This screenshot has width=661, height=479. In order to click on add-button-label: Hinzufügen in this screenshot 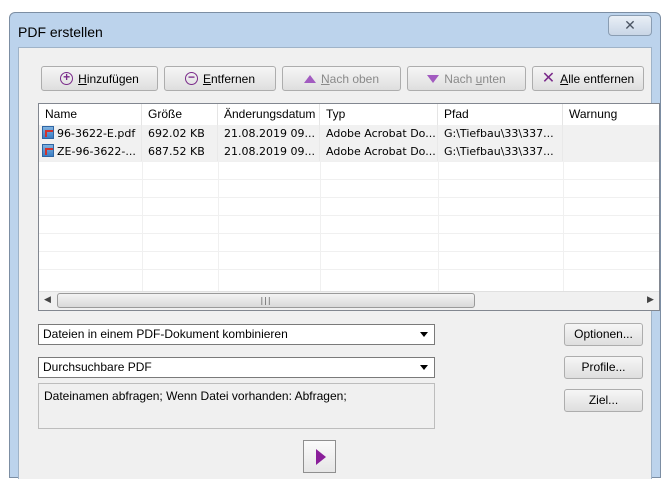, I will do `click(108, 78)`.